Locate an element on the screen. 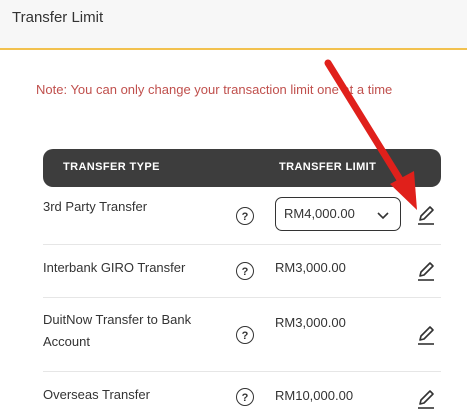 The image size is (467, 418). transfer-limit-value: RM4,000.00 is located at coordinates (319, 213).